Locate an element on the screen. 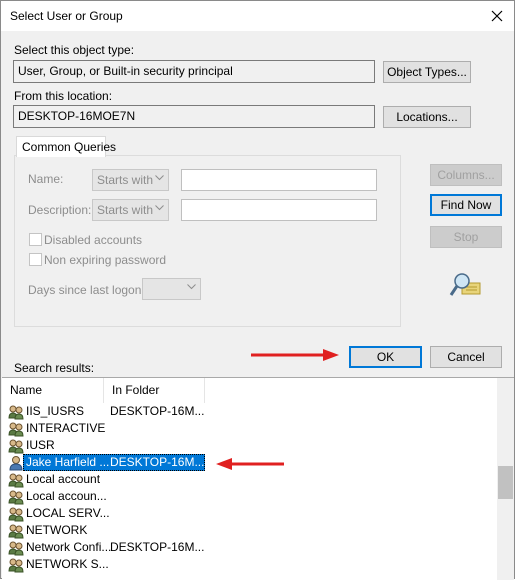 The width and height of the screenshot is (515, 580). window-title: Select User or Group is located at coordinates (66, 16).